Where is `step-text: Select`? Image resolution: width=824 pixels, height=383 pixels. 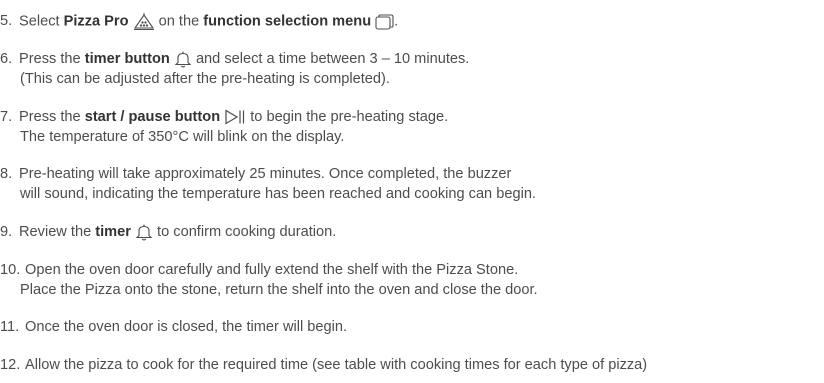
step-text: Select is located at coordinates (41, 21).